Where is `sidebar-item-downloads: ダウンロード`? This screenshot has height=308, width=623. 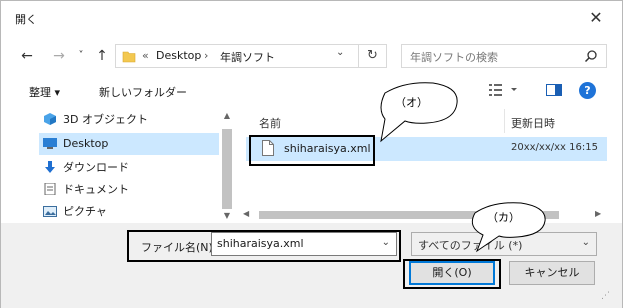 sidebar-item-downloads: ダウンロード is located at coordinates (131, 168).